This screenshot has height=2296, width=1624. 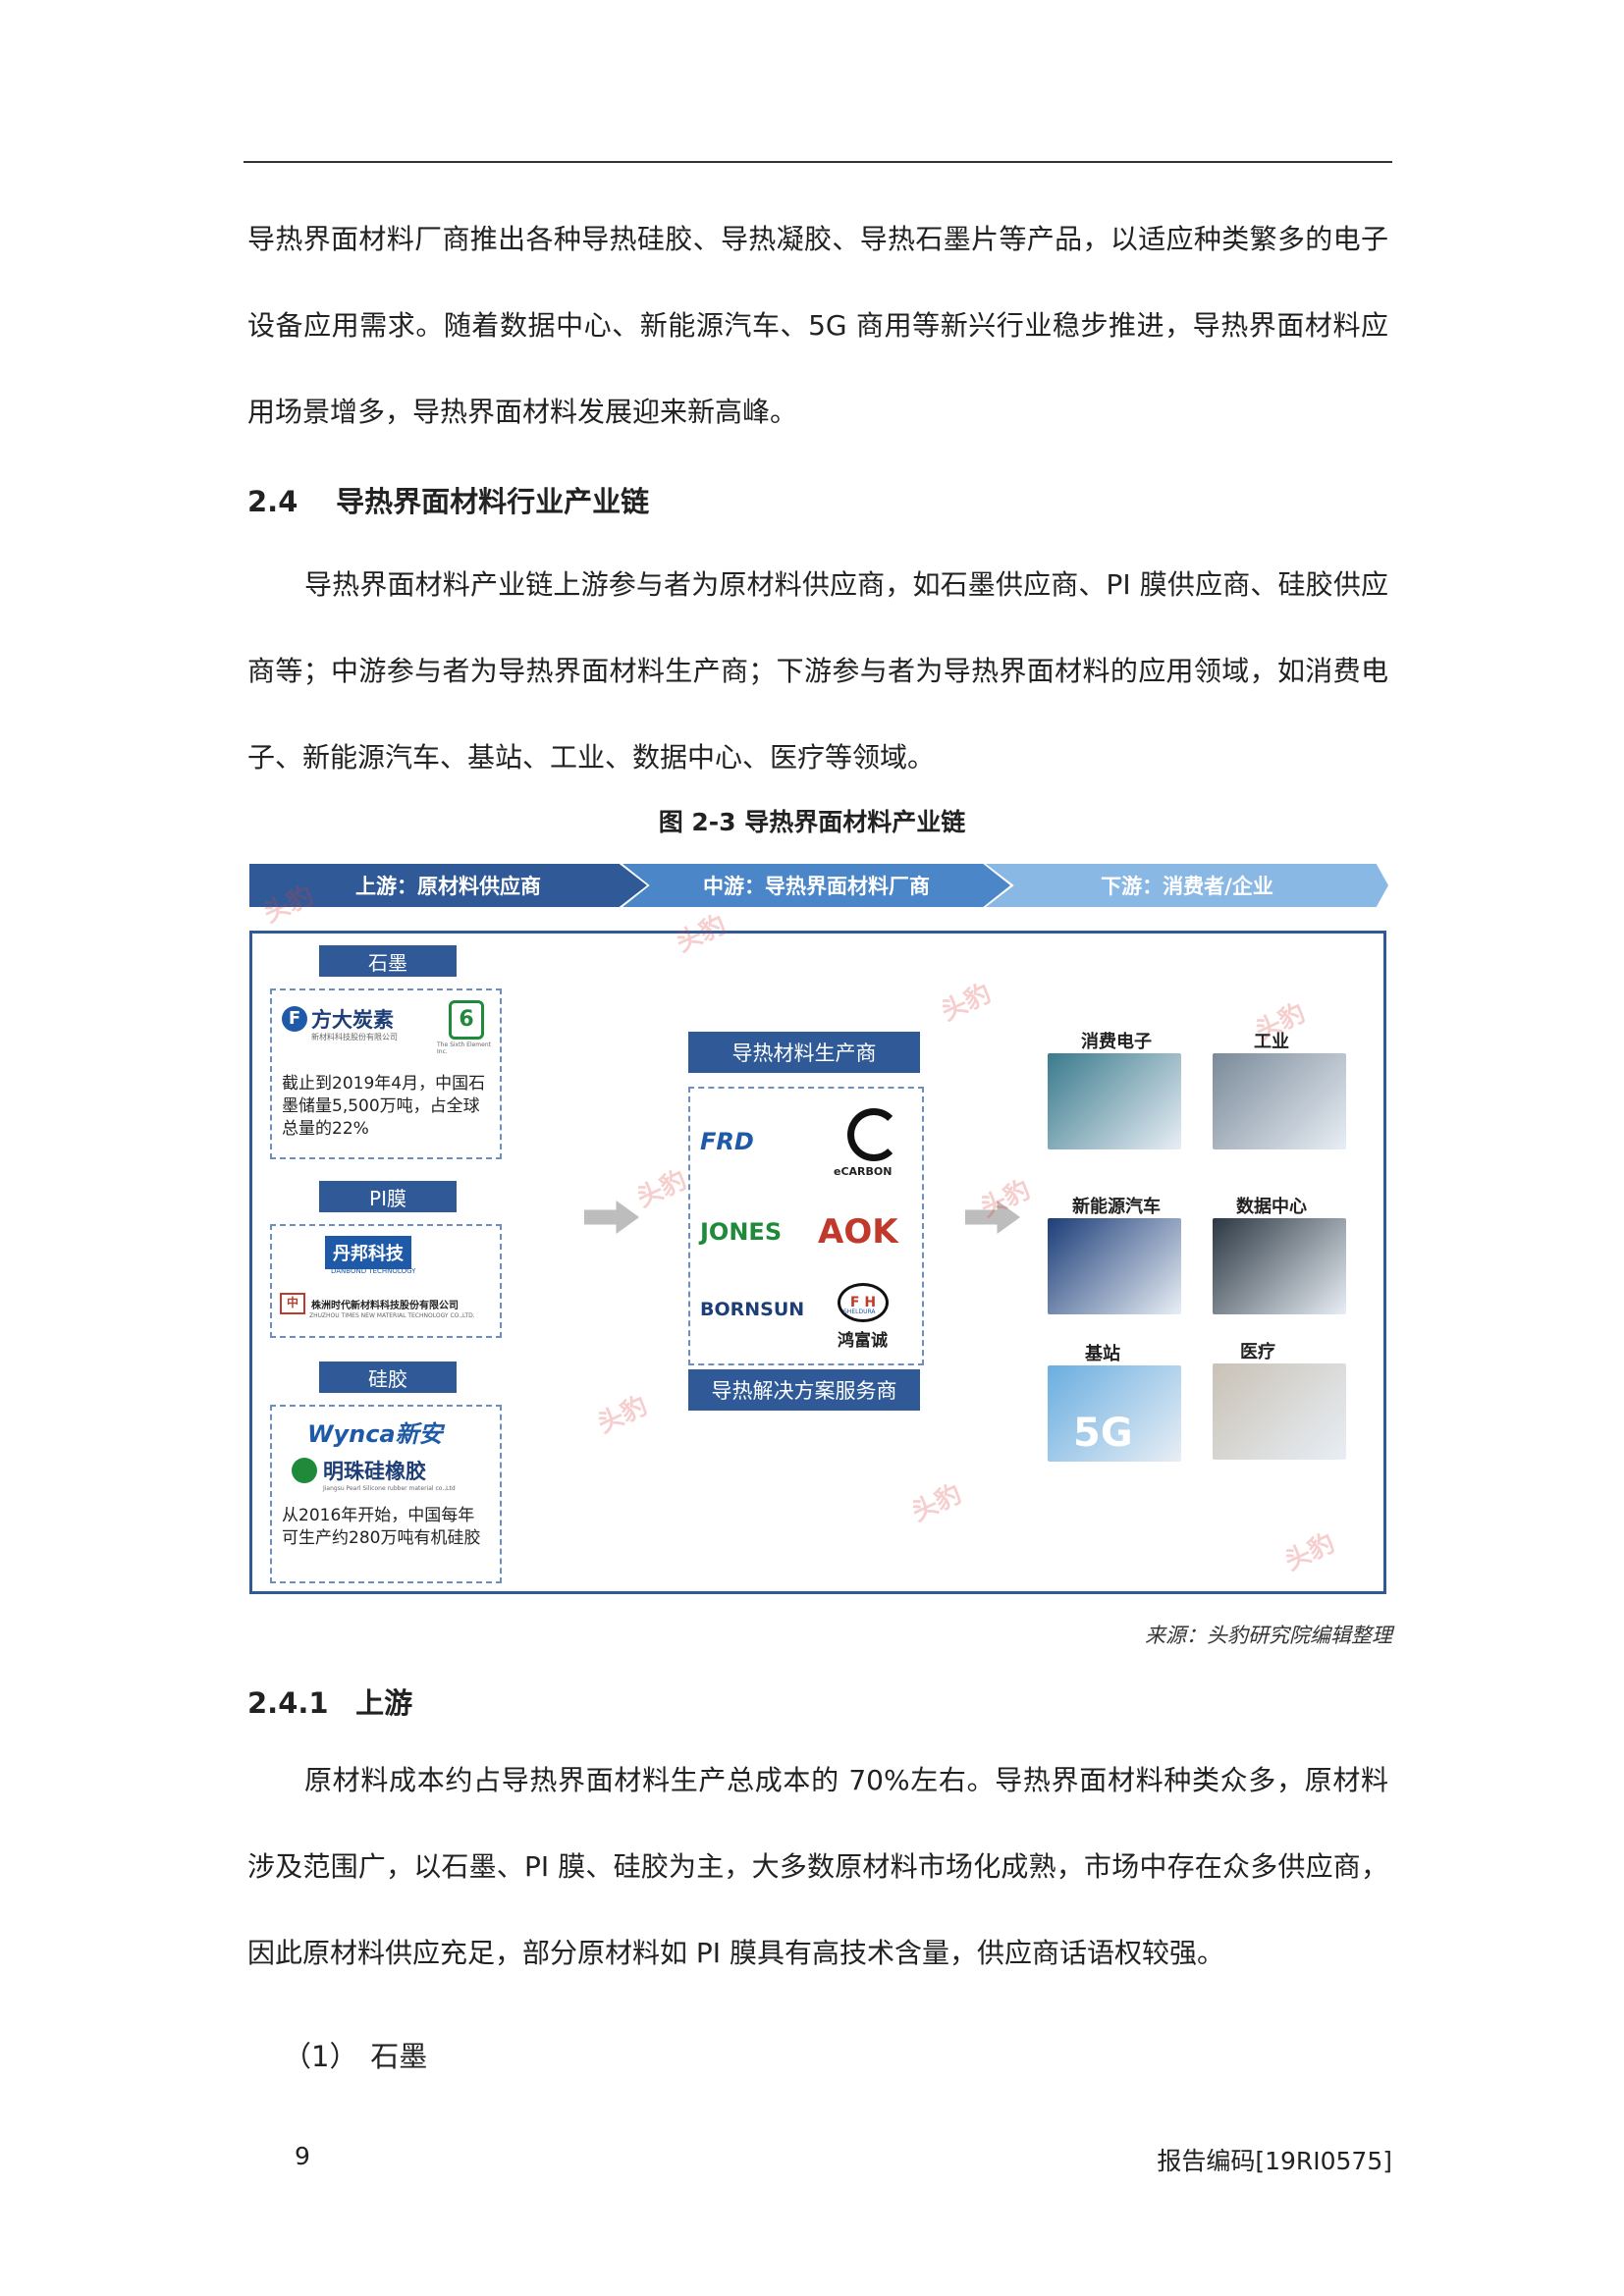 What do you see at coordinates (1274, 2161) in the screenshot?
I see `report-code: 报告编码[19RI0575]` at bounding box center [1274, 2161].